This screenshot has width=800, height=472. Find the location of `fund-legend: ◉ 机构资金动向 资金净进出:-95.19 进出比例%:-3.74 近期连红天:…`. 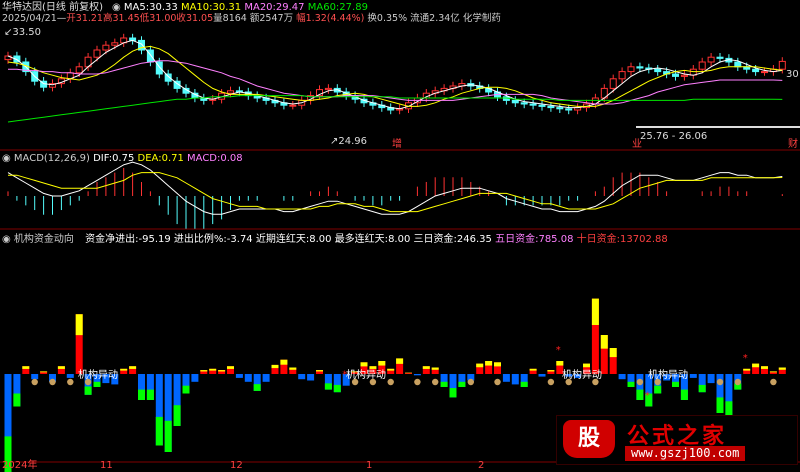

fund-legend: ◉ 机构资金动向 资金净进出:-95.19 进出比例%:-3.74 近期连红天:… is located at coordinates (335, 239).